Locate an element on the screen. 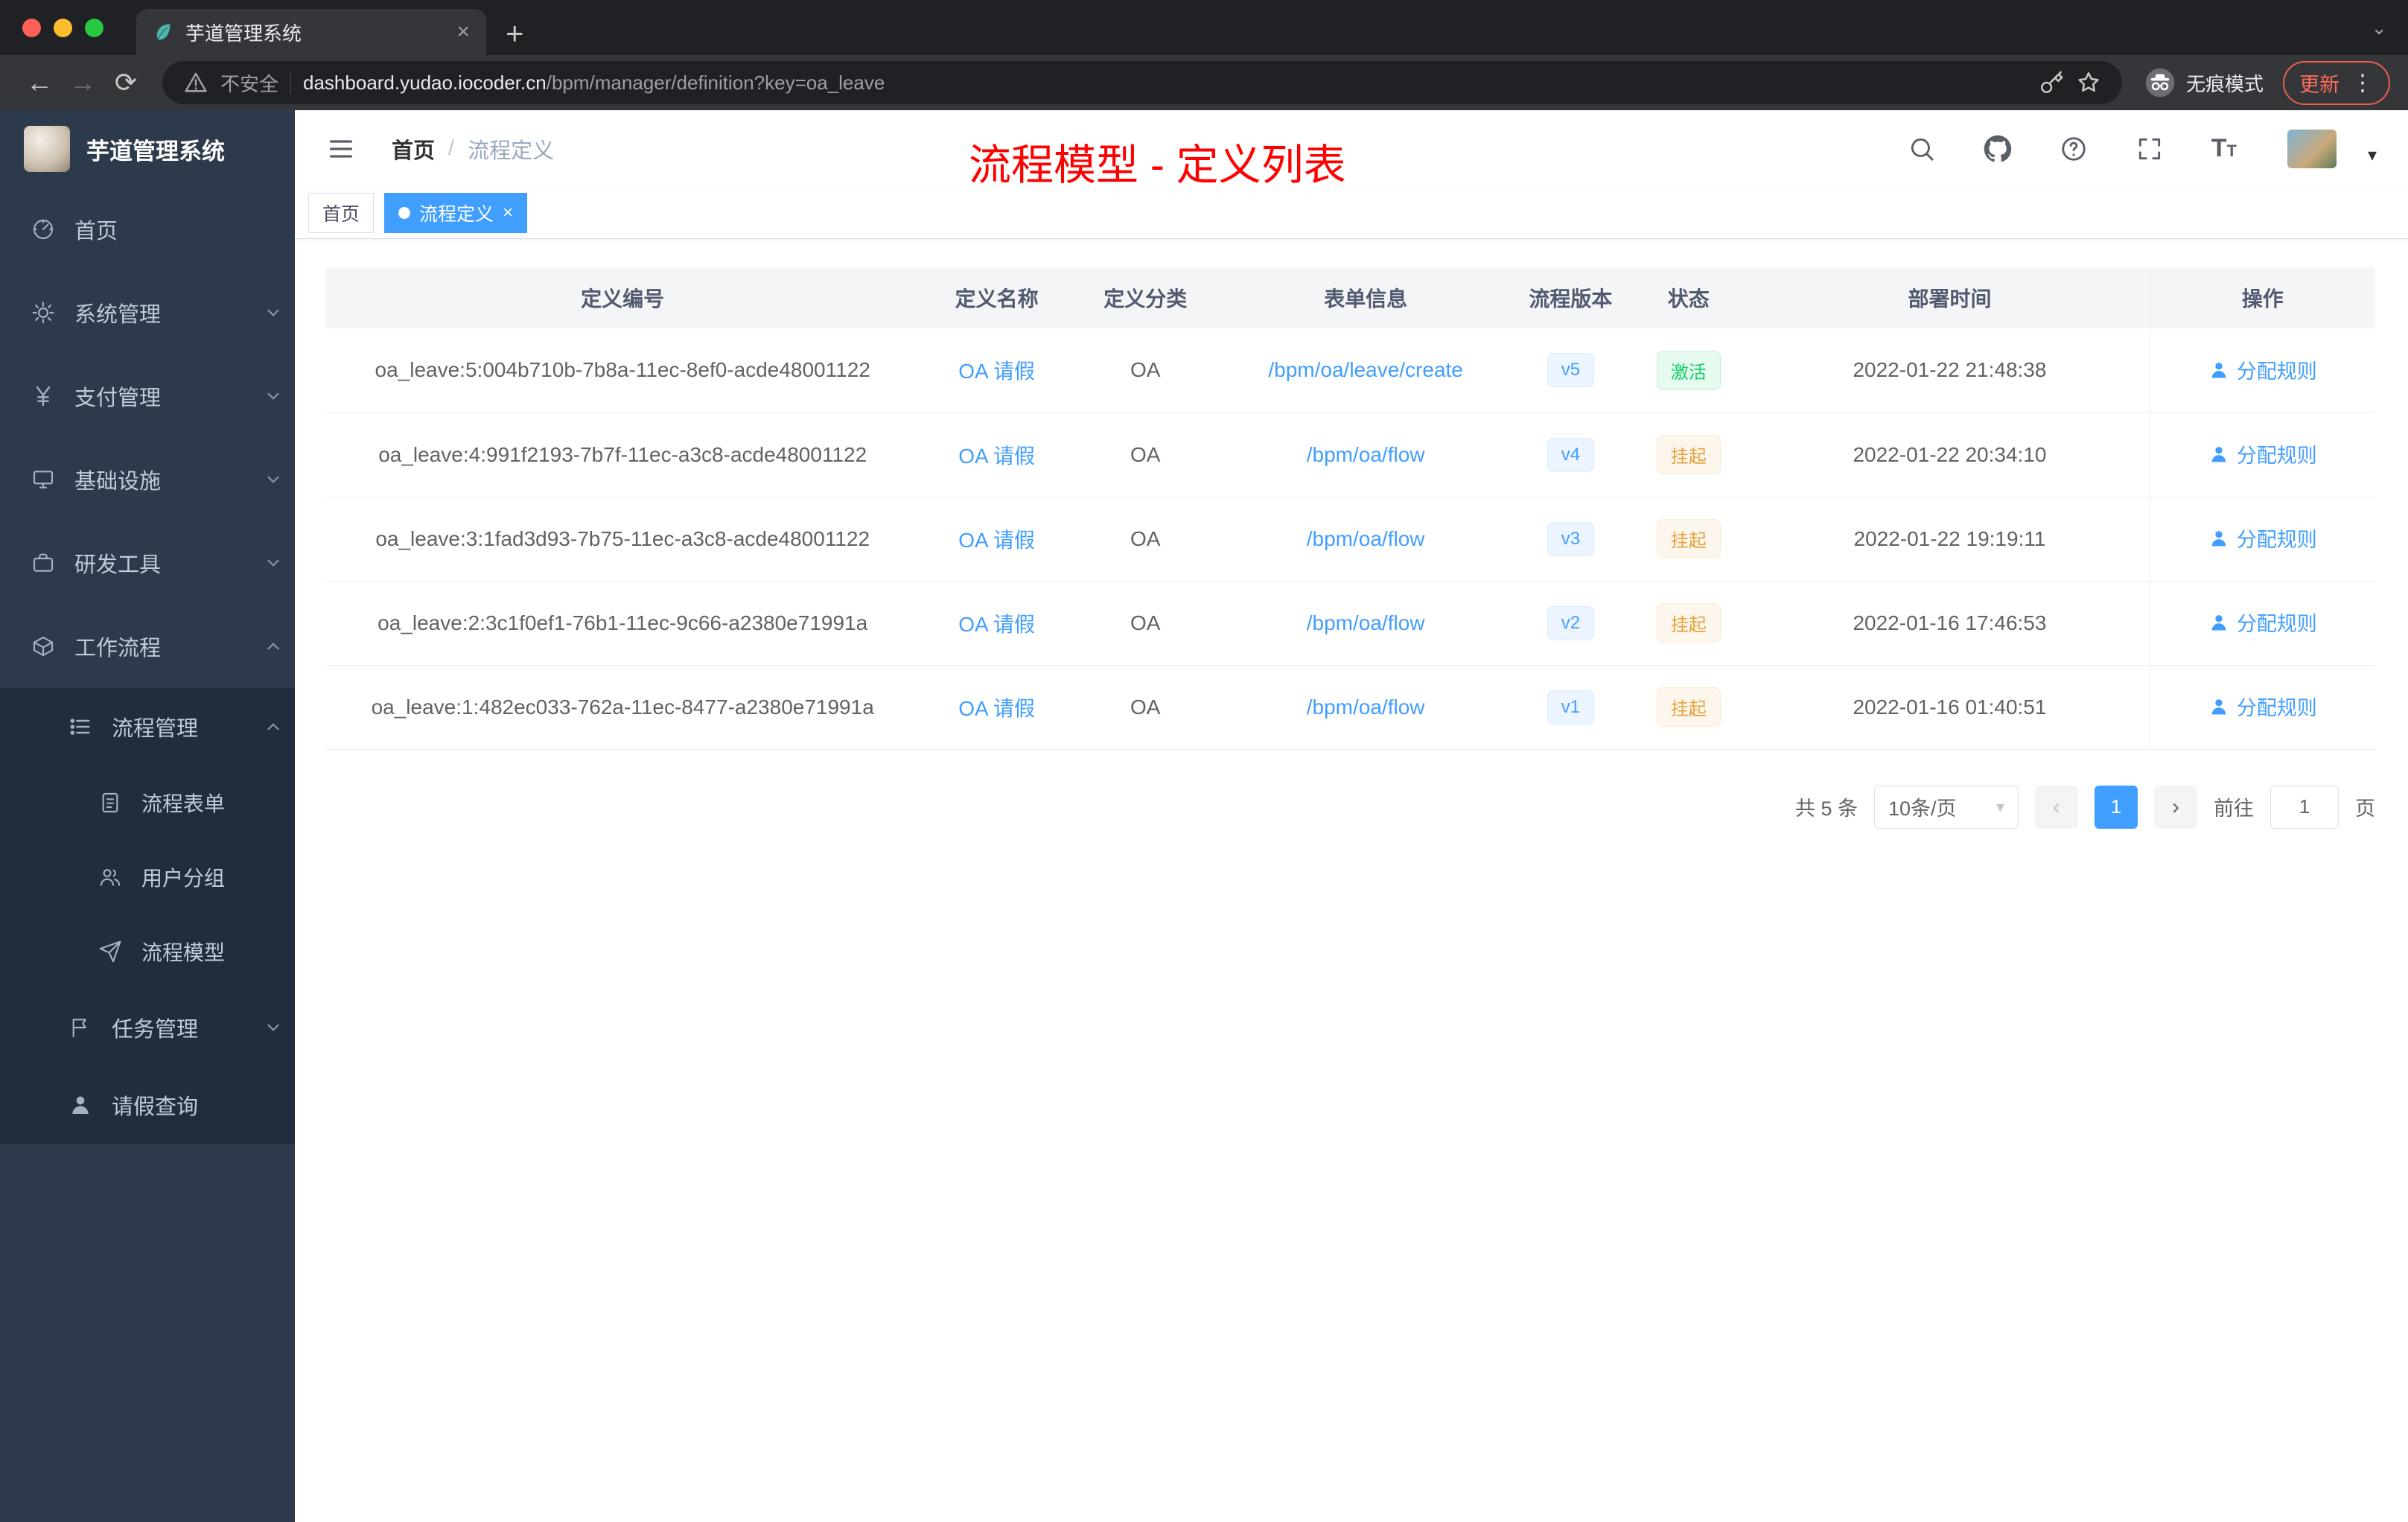  fullscreen-icon is located at coordinates (2149, 149).